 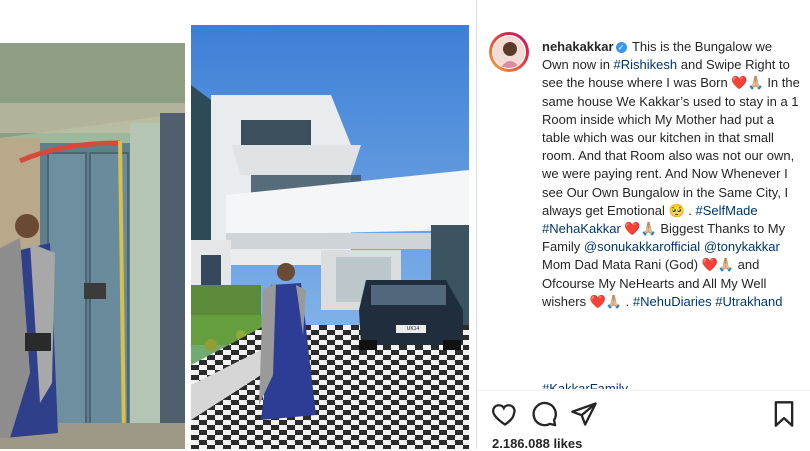 What do you see at coordinates (646, 64) in the screenshot?
I see `caption-link: #Rishikesh` at bounding box center [646, 64].